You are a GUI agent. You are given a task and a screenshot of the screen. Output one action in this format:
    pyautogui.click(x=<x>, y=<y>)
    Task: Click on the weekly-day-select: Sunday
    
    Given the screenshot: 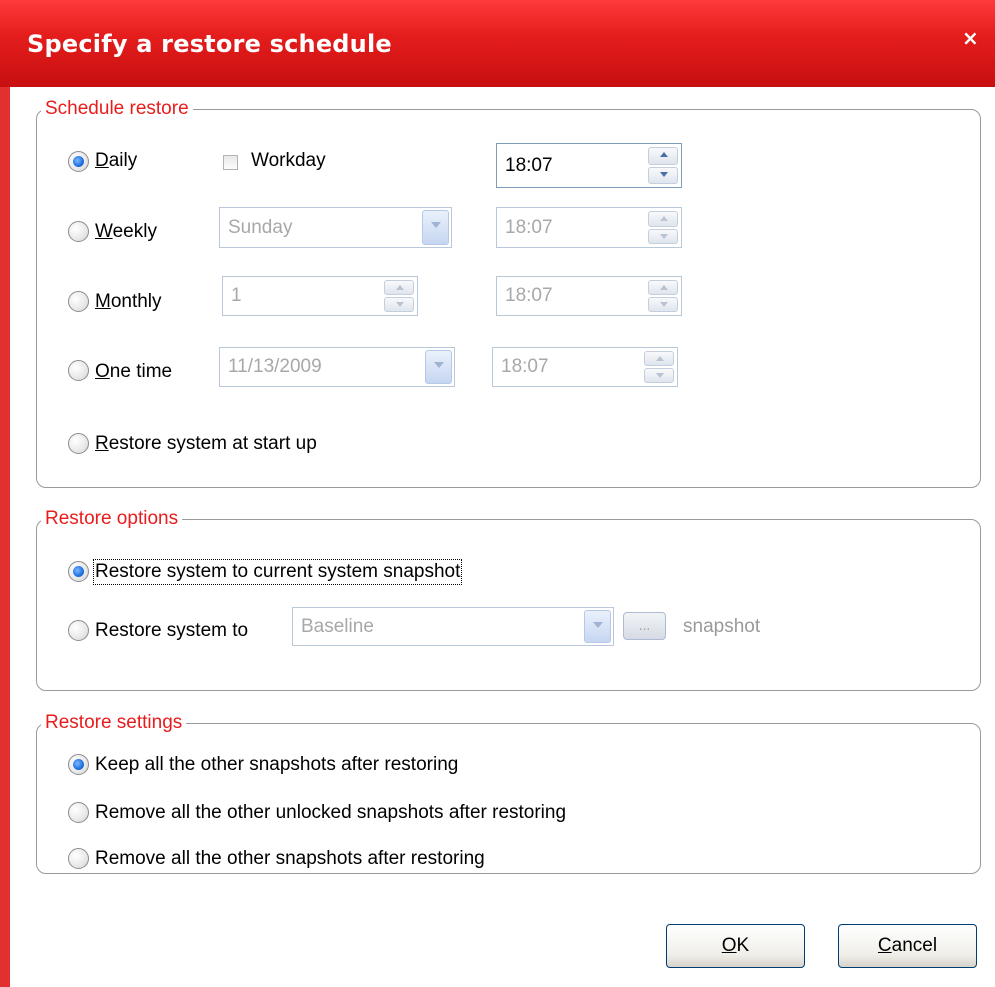 What is the action you would take?
    pyautogui.click(x=335, y=227)
    